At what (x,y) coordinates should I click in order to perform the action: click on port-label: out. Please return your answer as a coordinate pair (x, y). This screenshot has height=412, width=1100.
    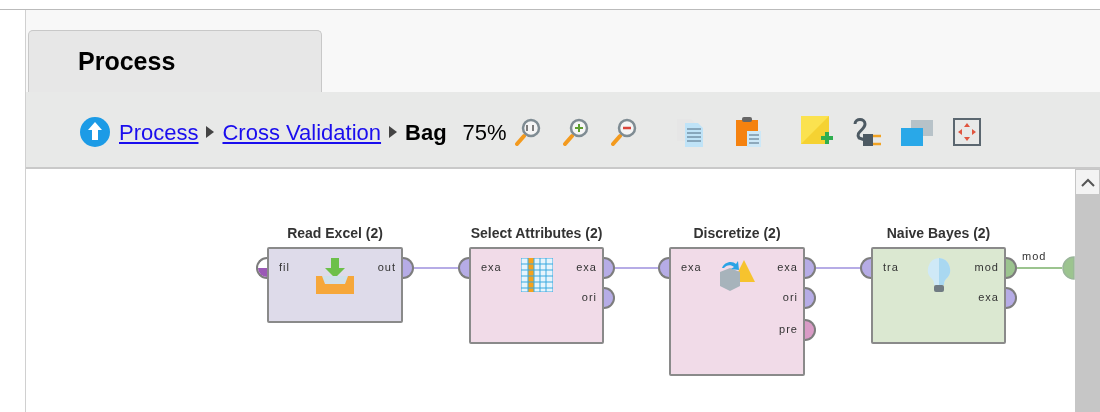
    Looking at the image, I should click on (386, 267).